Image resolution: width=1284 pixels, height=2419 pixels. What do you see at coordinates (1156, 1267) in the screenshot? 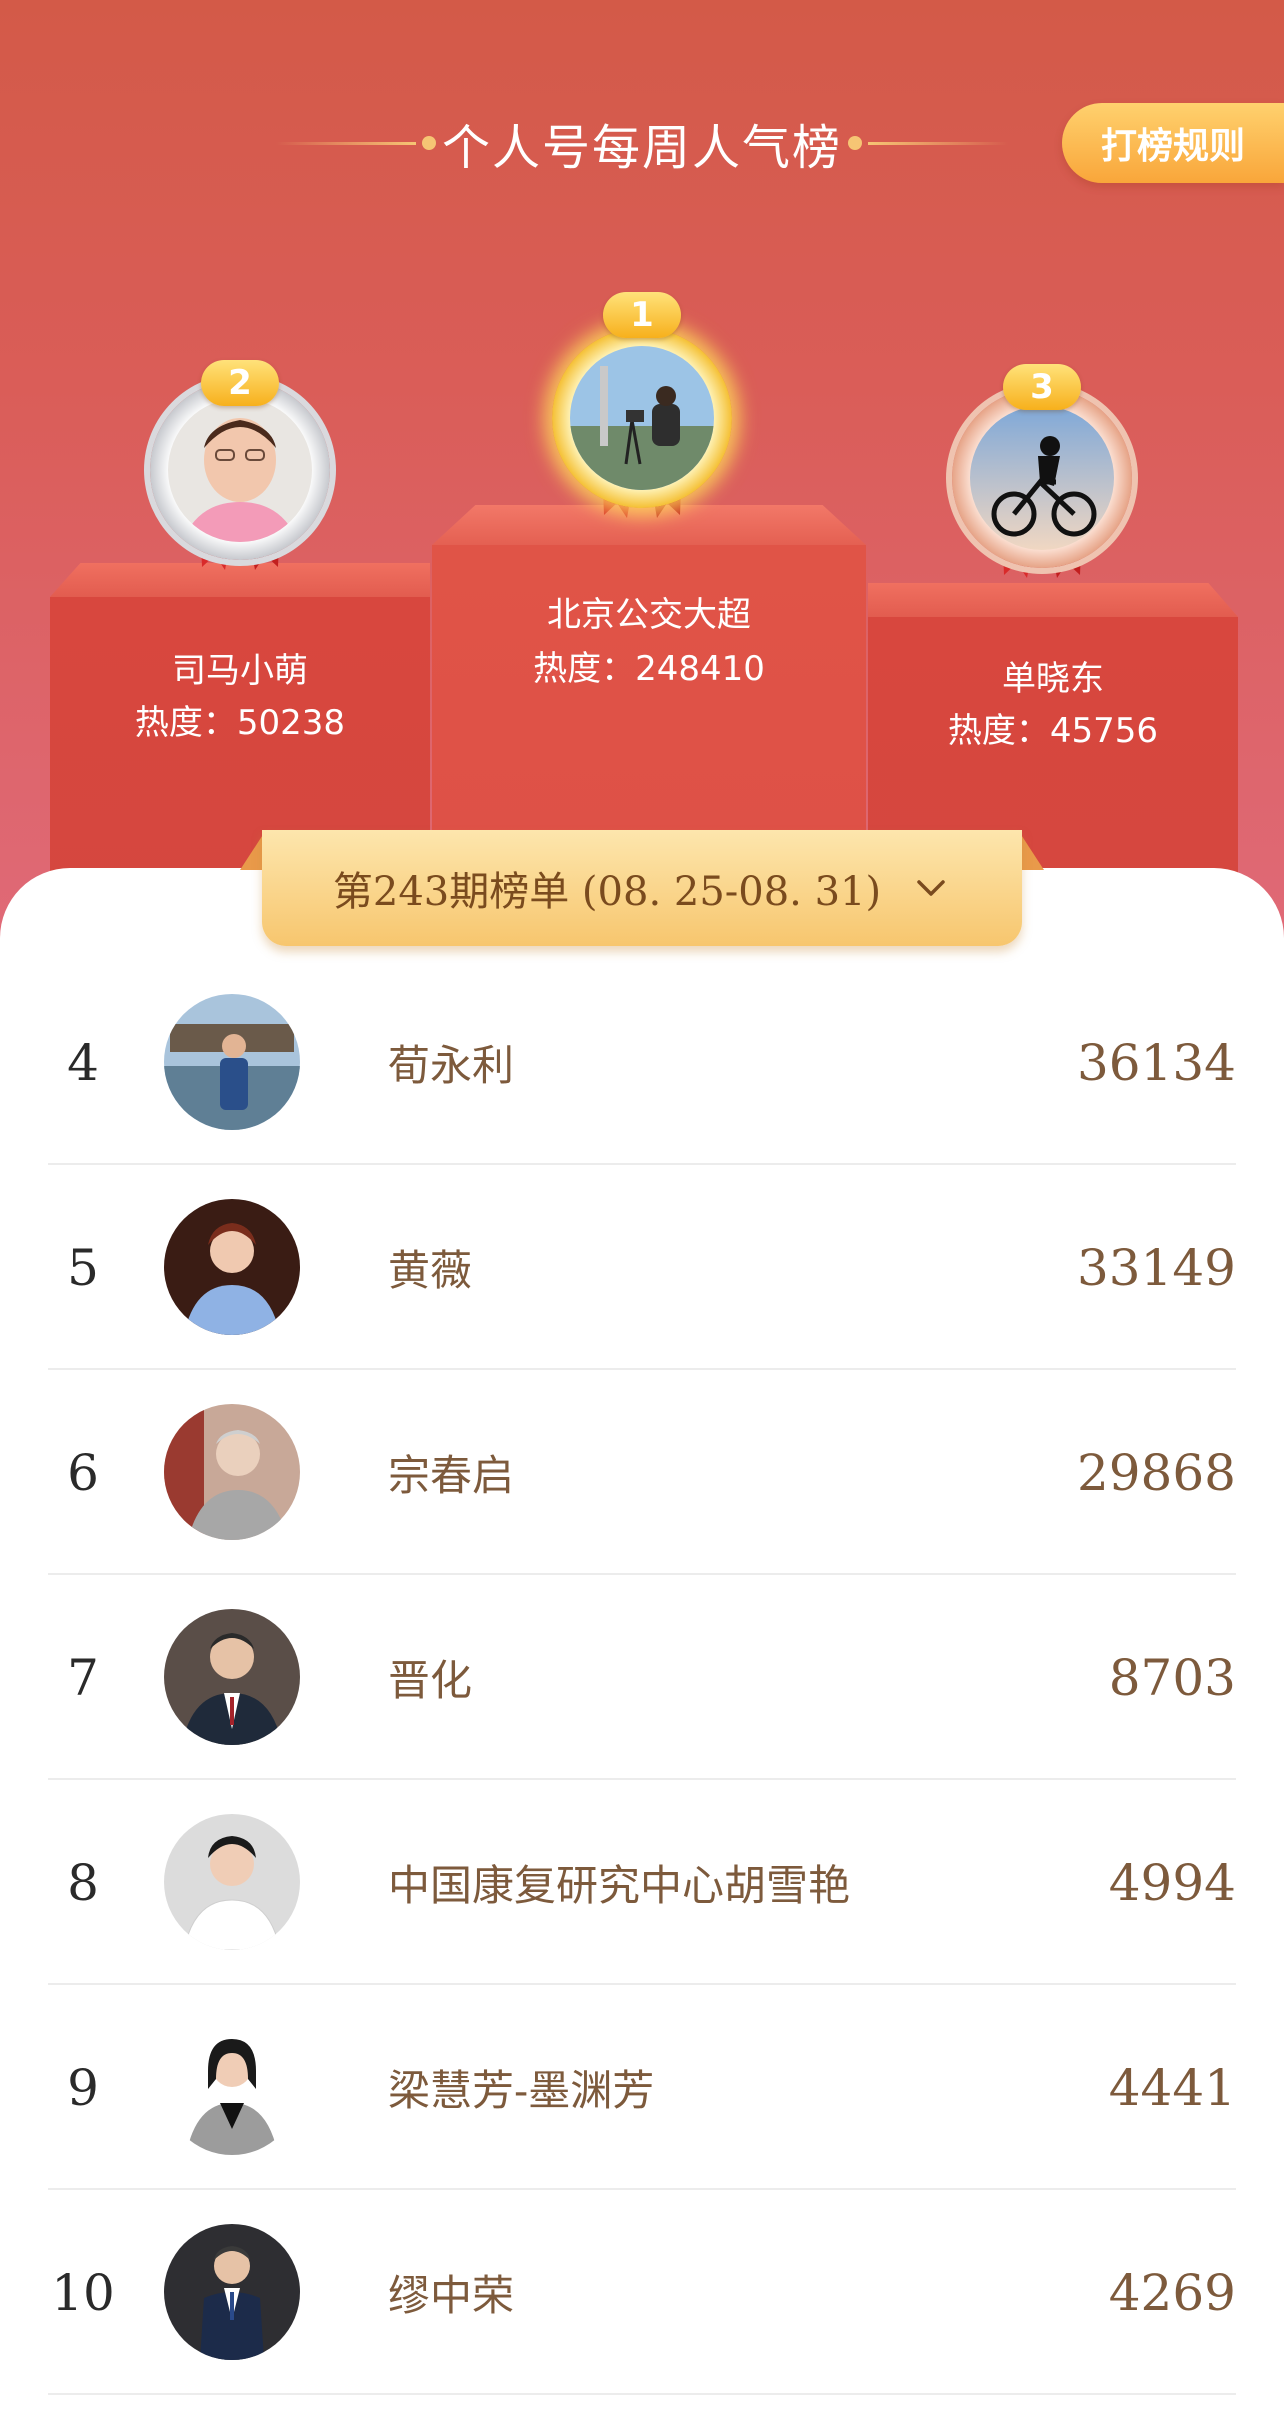
I see `heat-score: 33149` at bounding box center [1156, 1267].